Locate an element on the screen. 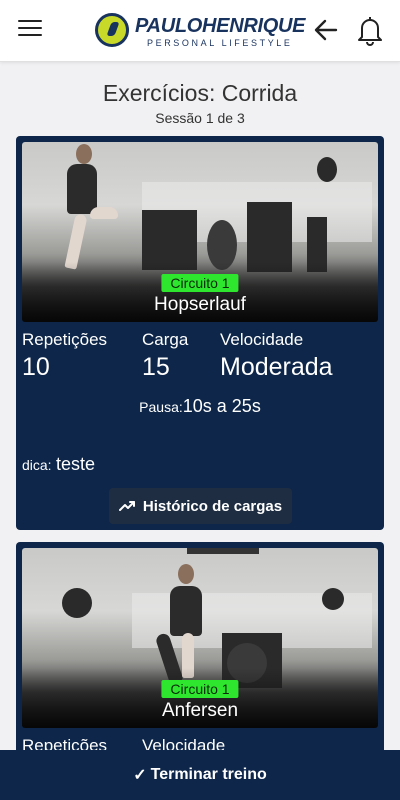  tip-info: dica: teste is located at coordinates (58, 464).